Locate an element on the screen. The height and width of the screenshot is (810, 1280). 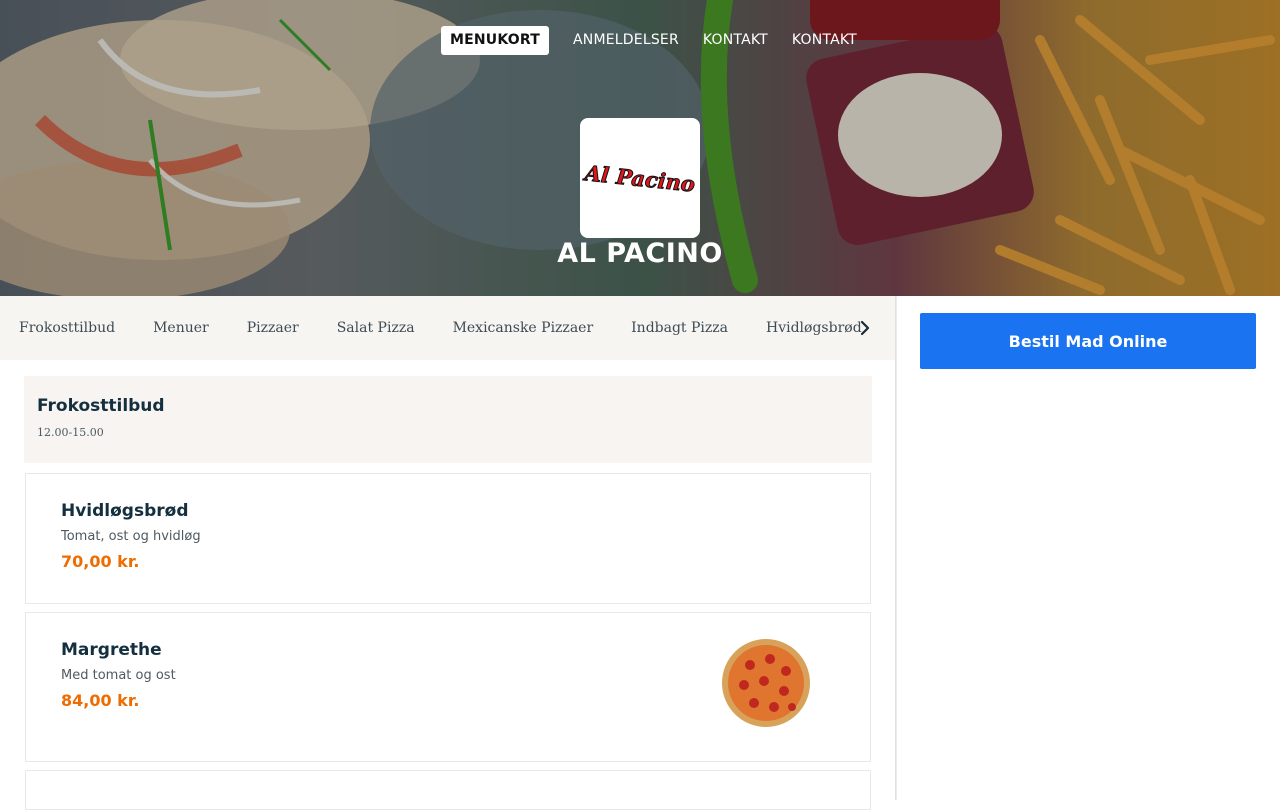
svg-text: Al Pacino is located at coordinates (639, 178).